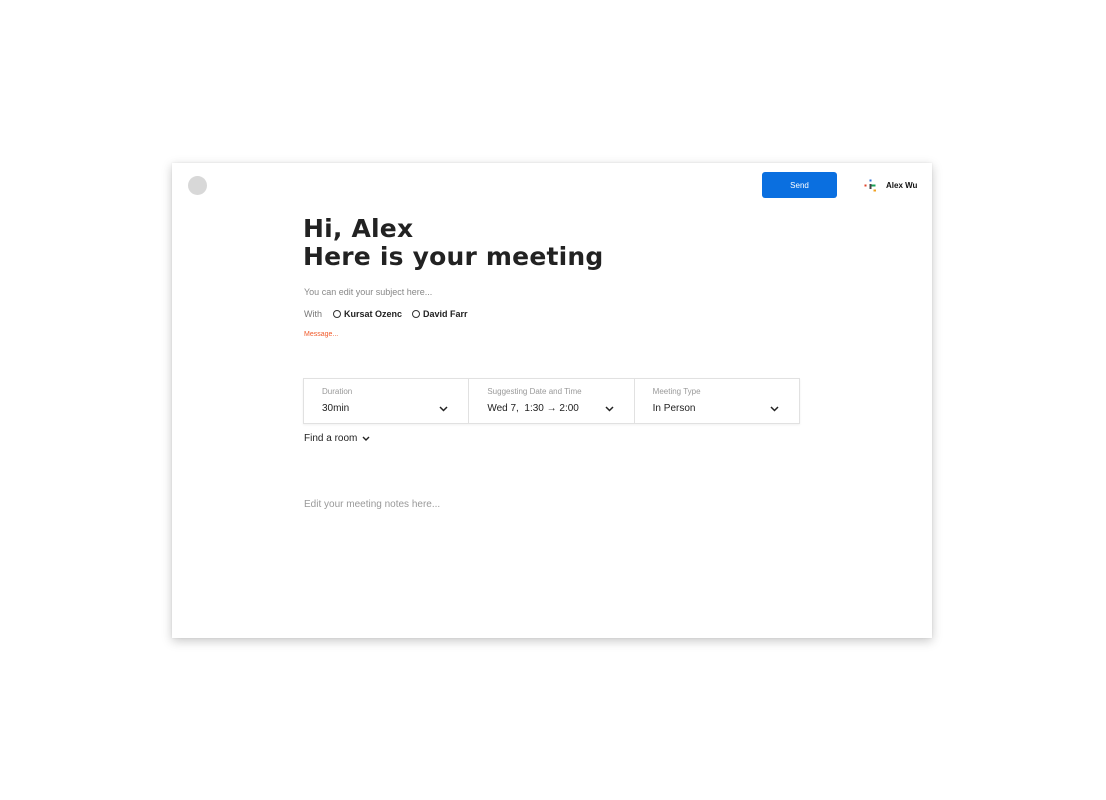 This screenshot has height=800, width=1106. Describe the element at coordinates (453, 256) in the screenshot. I see `greeting-subtitle: Here is your meeting` at that location.